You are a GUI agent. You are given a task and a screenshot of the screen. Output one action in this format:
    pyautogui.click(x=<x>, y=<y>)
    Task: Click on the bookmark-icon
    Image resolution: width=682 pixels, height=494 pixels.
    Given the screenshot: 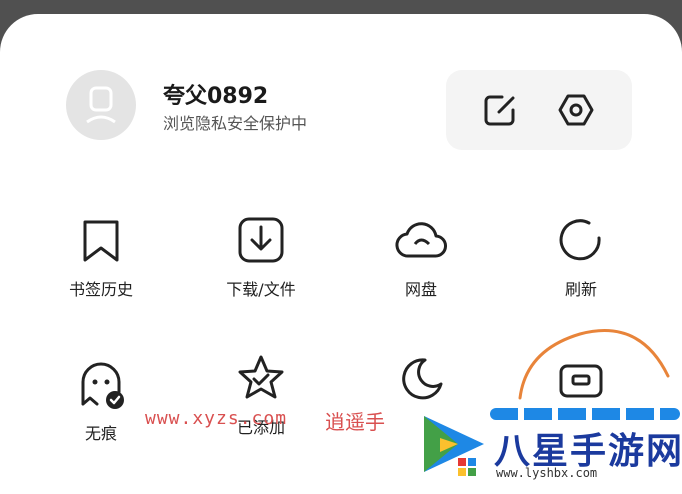 What is the action you would take?
    pyautogui.click(x=101, y=241)
    